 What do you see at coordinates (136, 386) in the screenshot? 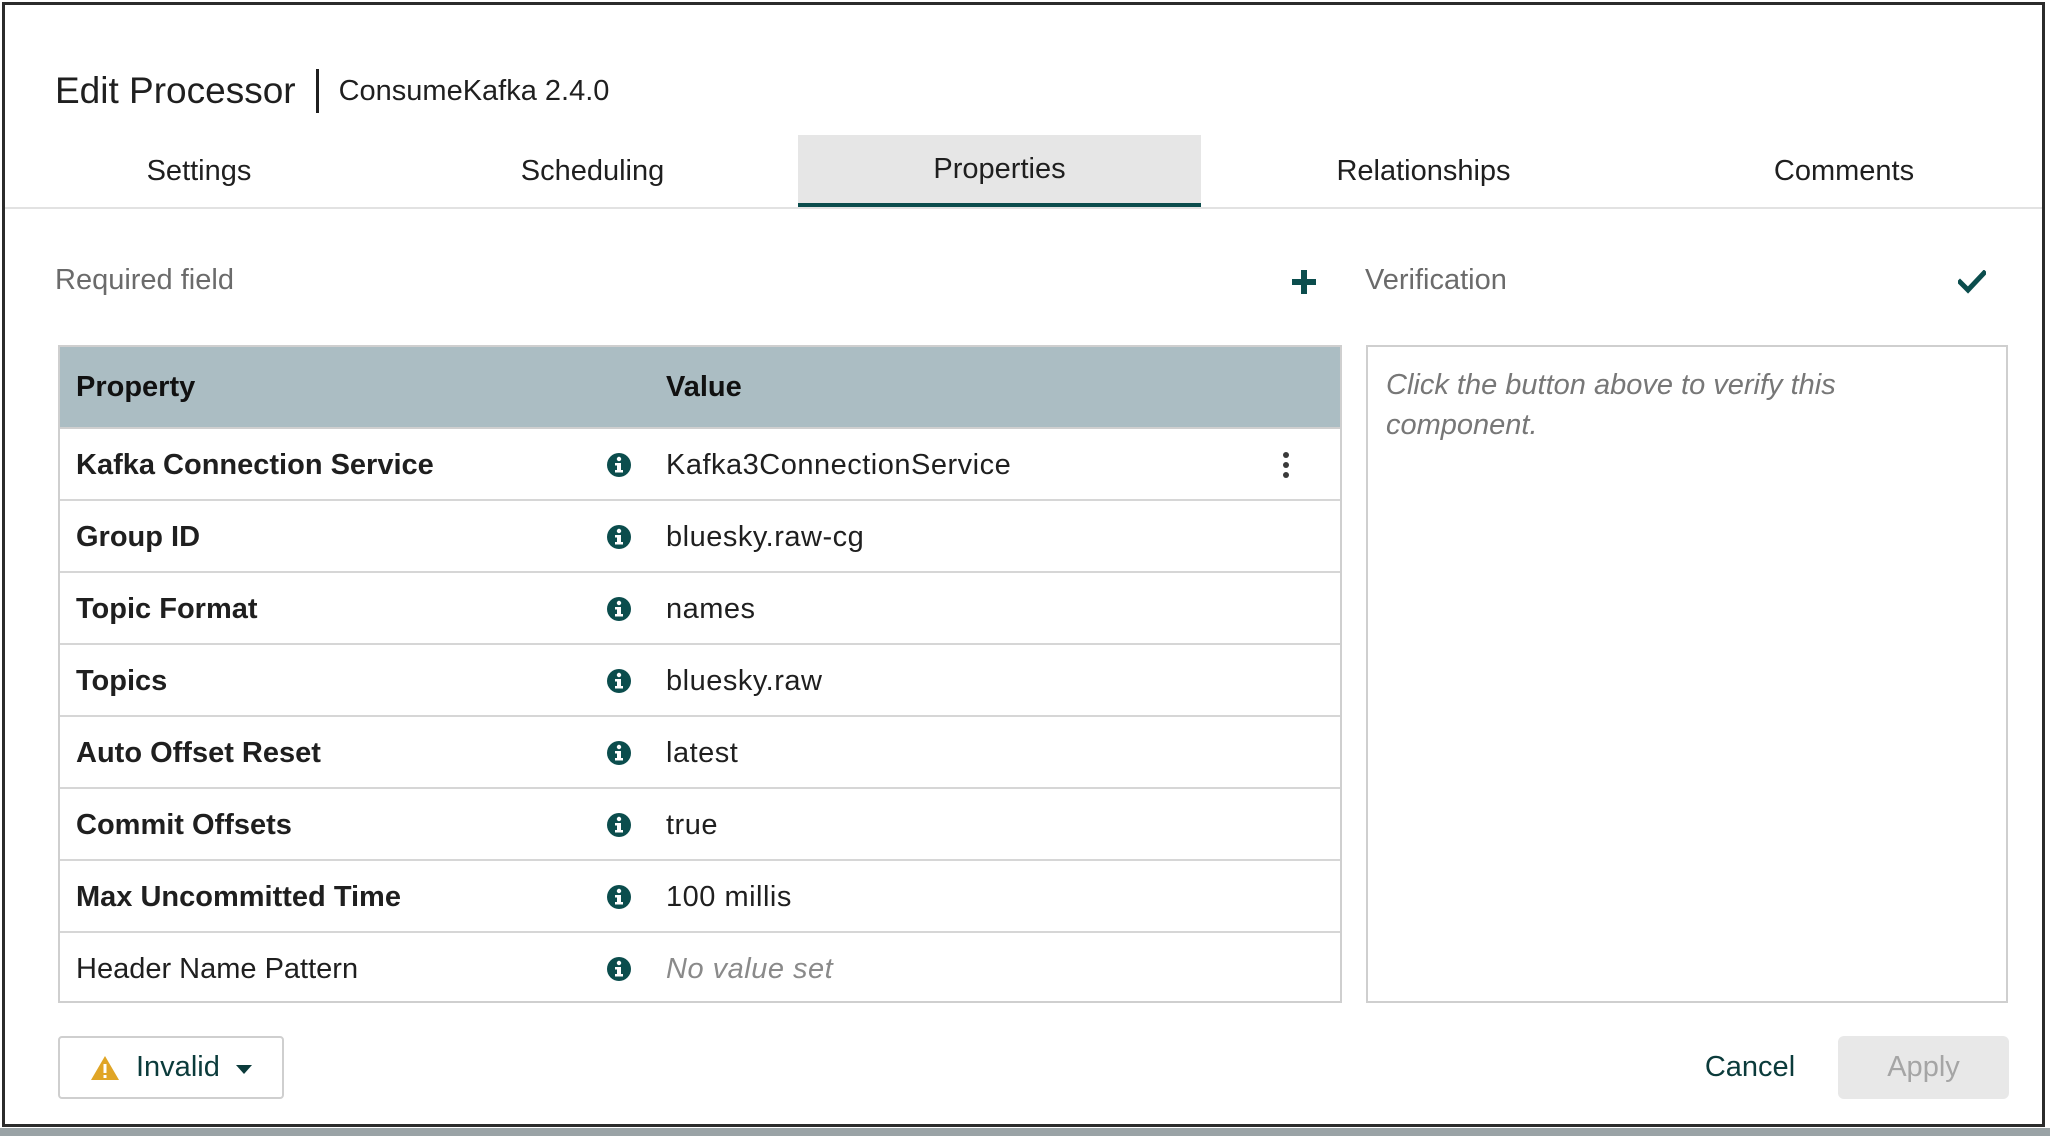
I see `column-header-property: Property` at bounding box center [136, 386].